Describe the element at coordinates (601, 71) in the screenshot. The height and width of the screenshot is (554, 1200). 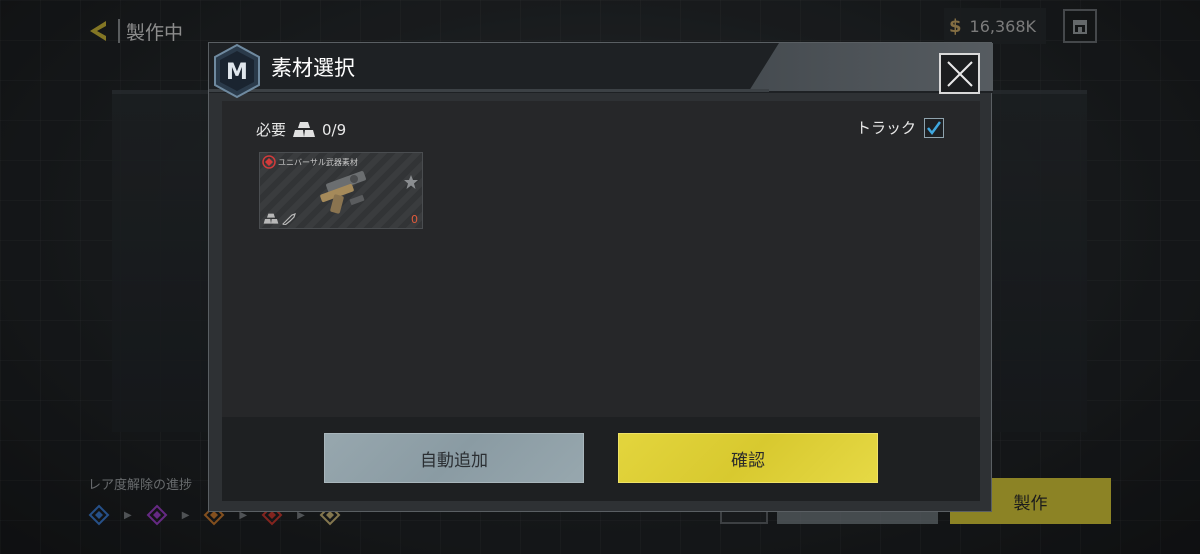
I see `modal-header: M 素材選択` at that location.